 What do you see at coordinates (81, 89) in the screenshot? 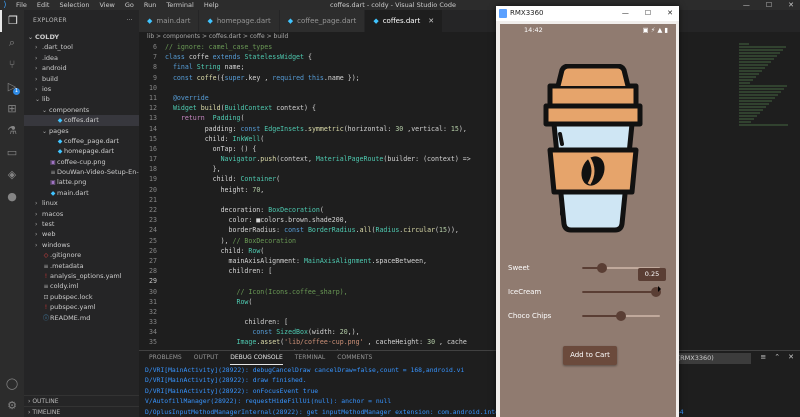
I see `tree-item: › ios` at bounding box center [81, 89].